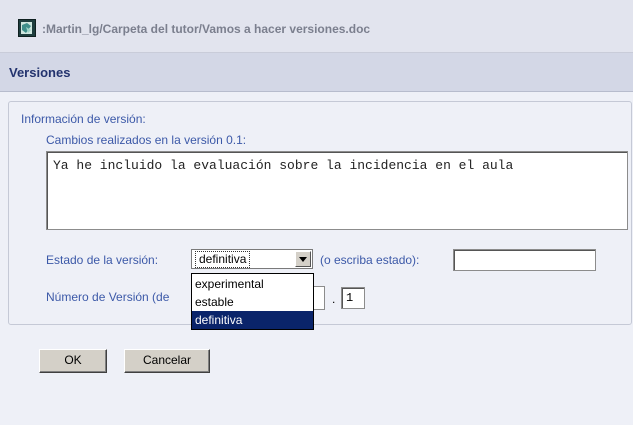  What do you see at coordinates (319, 298) in the screenshot?
I see `version-major-input` at bounding box center [319, 298].